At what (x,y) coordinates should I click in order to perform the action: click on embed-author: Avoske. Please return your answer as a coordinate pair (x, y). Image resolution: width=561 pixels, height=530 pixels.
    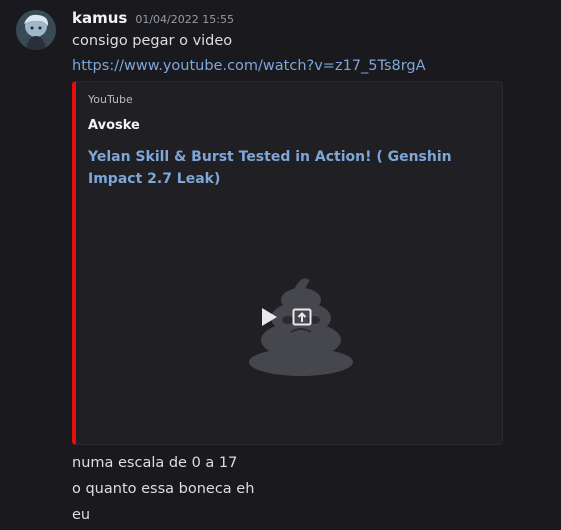
    Looking at the image, I should click on (114, 125).